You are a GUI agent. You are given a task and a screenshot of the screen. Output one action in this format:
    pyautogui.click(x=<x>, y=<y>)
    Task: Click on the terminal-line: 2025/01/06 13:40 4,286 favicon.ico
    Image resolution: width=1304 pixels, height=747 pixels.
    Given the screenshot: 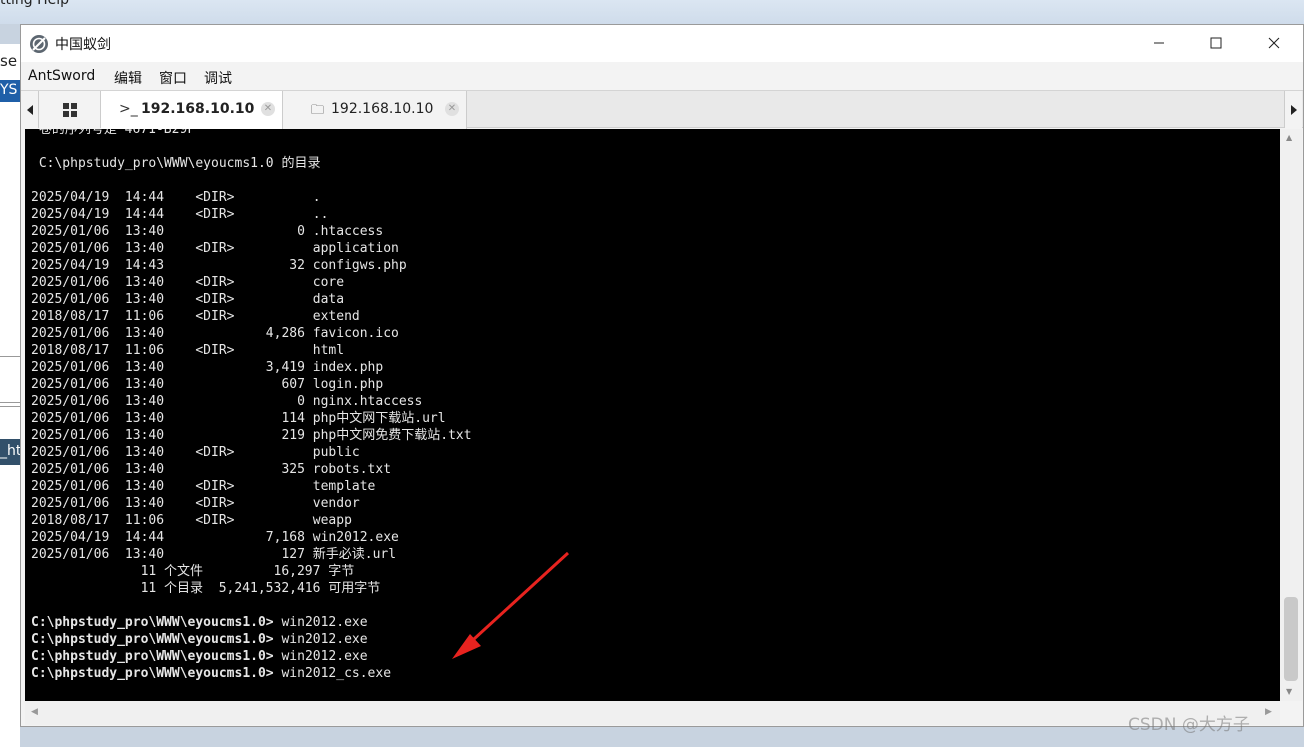 What is the action you would take?
    pyautogui.click(x=215, y=333)
    